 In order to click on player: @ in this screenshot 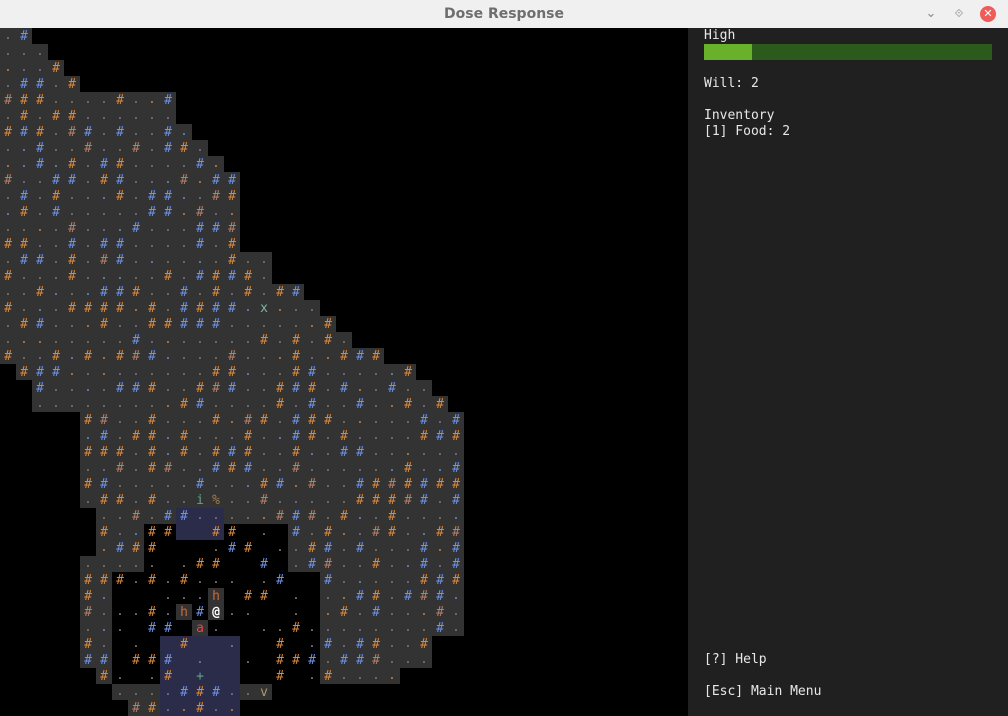, I will do `click(216, 612)`.